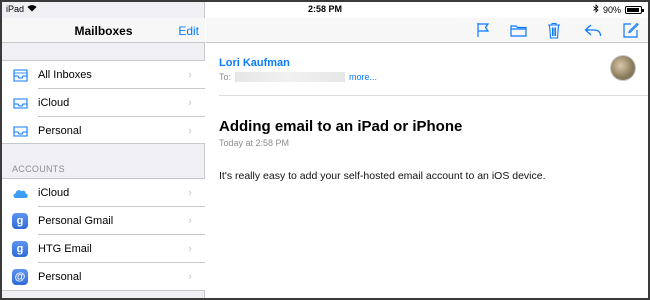 This screenshot has height=300, width=650. I want to click on battery-percent: 90%, so click(611, 9).